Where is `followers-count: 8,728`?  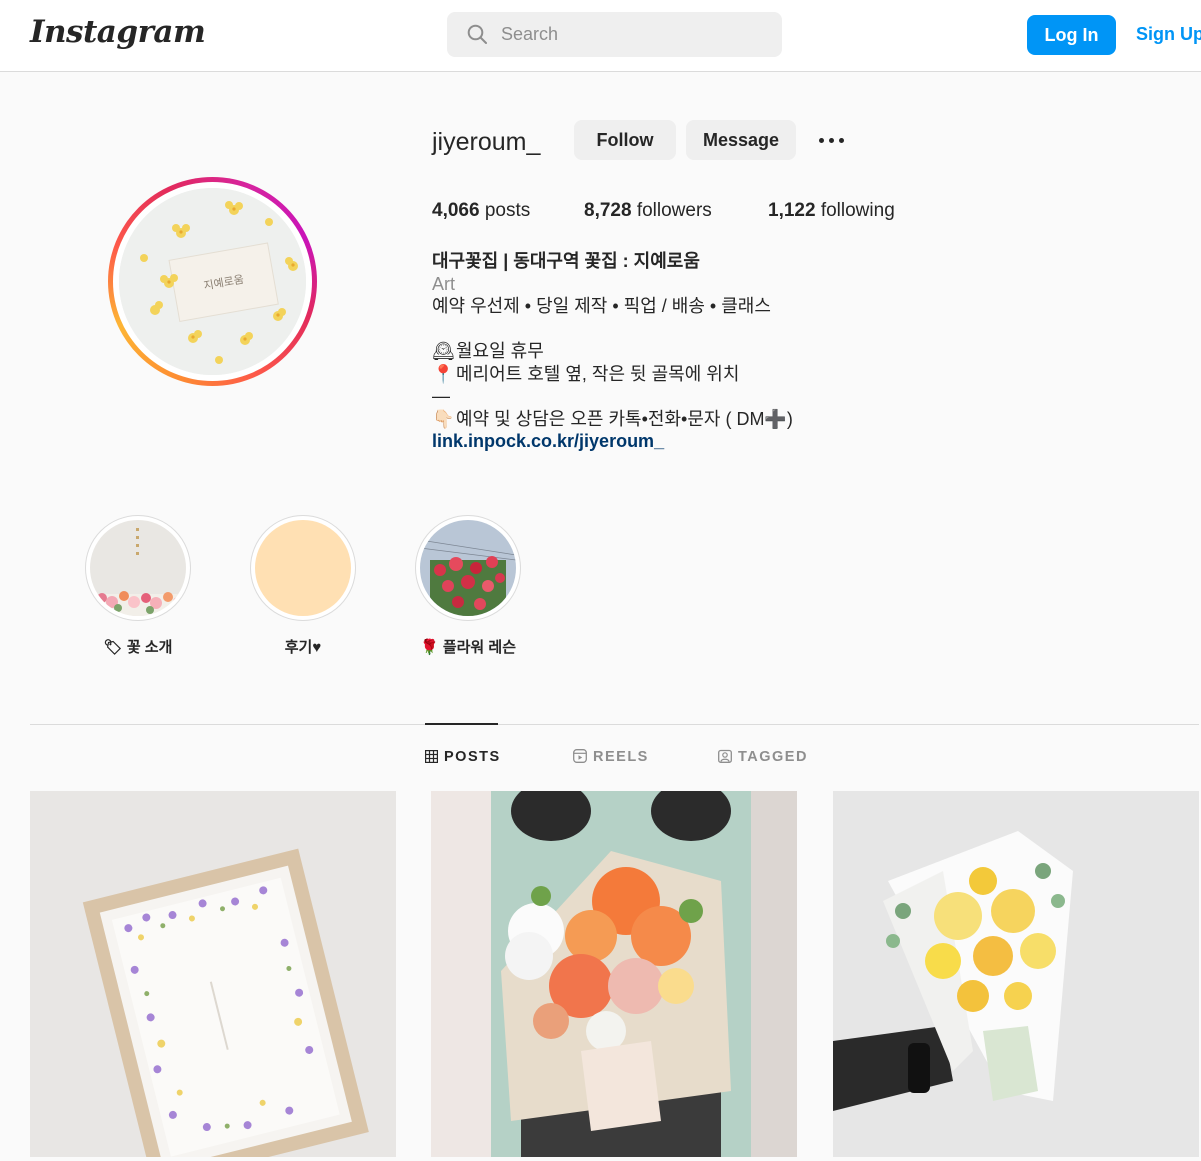 followers-count: 8,728 is located at coordinates (608, 210).